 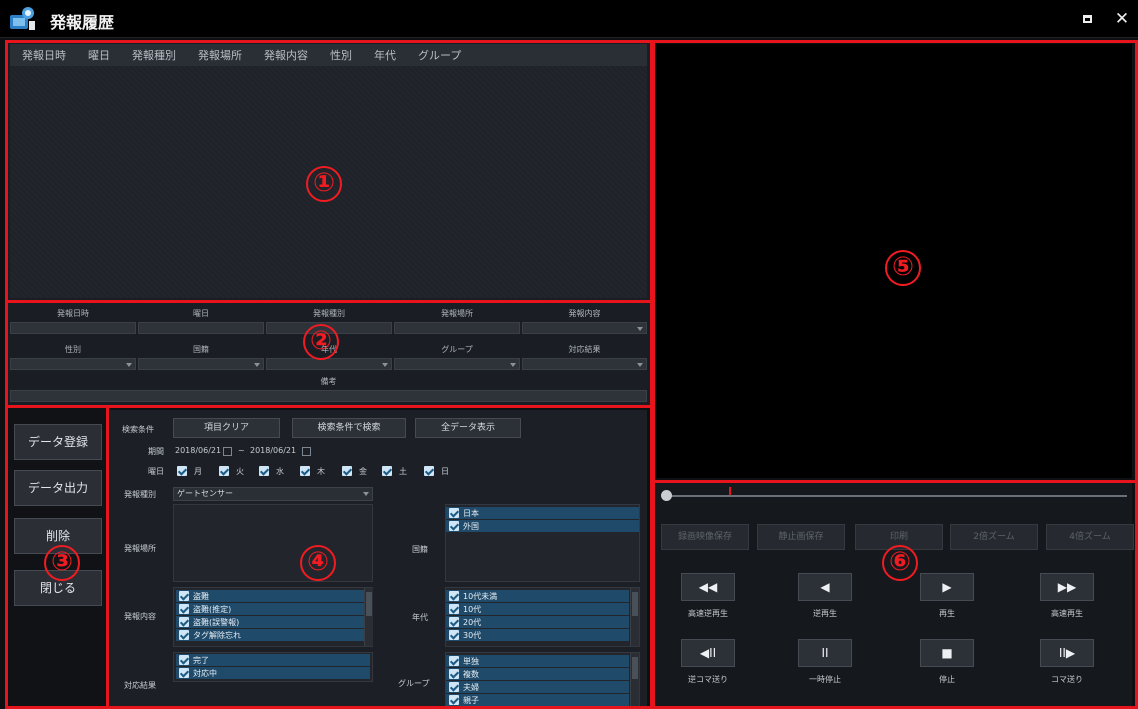 What do you see at coordinates (58, 442) in the screenshot?
I see `data-register-button: データ登録` at bounding box center [58, 442].